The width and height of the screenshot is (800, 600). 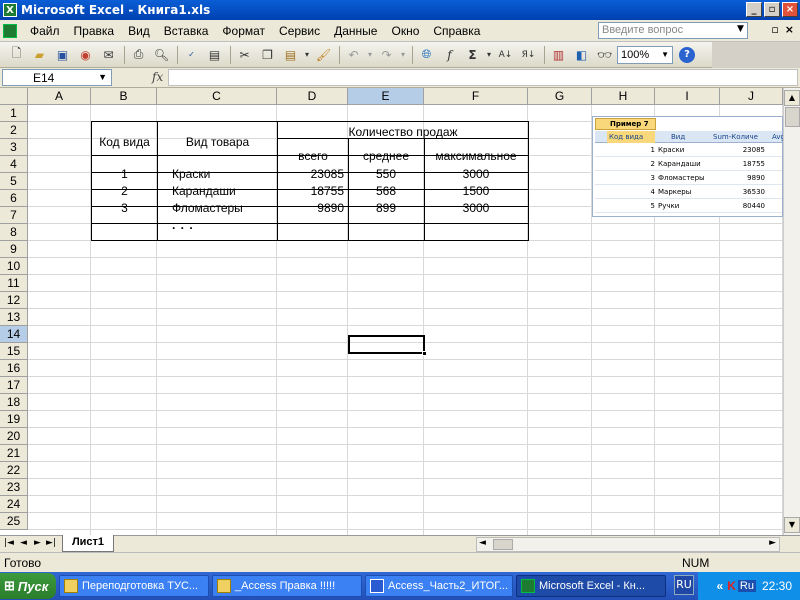 What do you see at coordinates (307, 55) in the screenshot?
I see `paste-dropdown-icon: ▾` at bounding box center [307, 55].